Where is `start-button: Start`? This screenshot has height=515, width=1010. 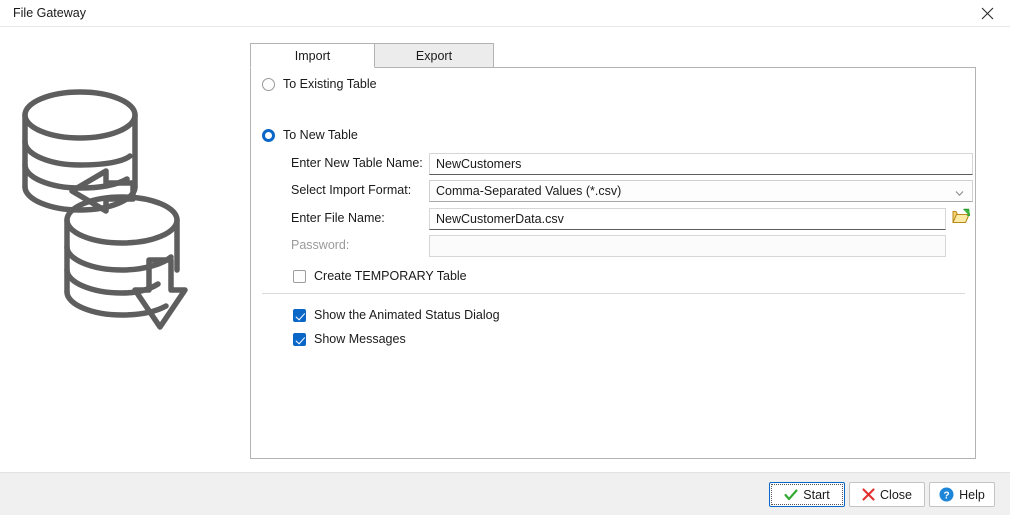 start-button: Start is located at coordinates (807, 494).